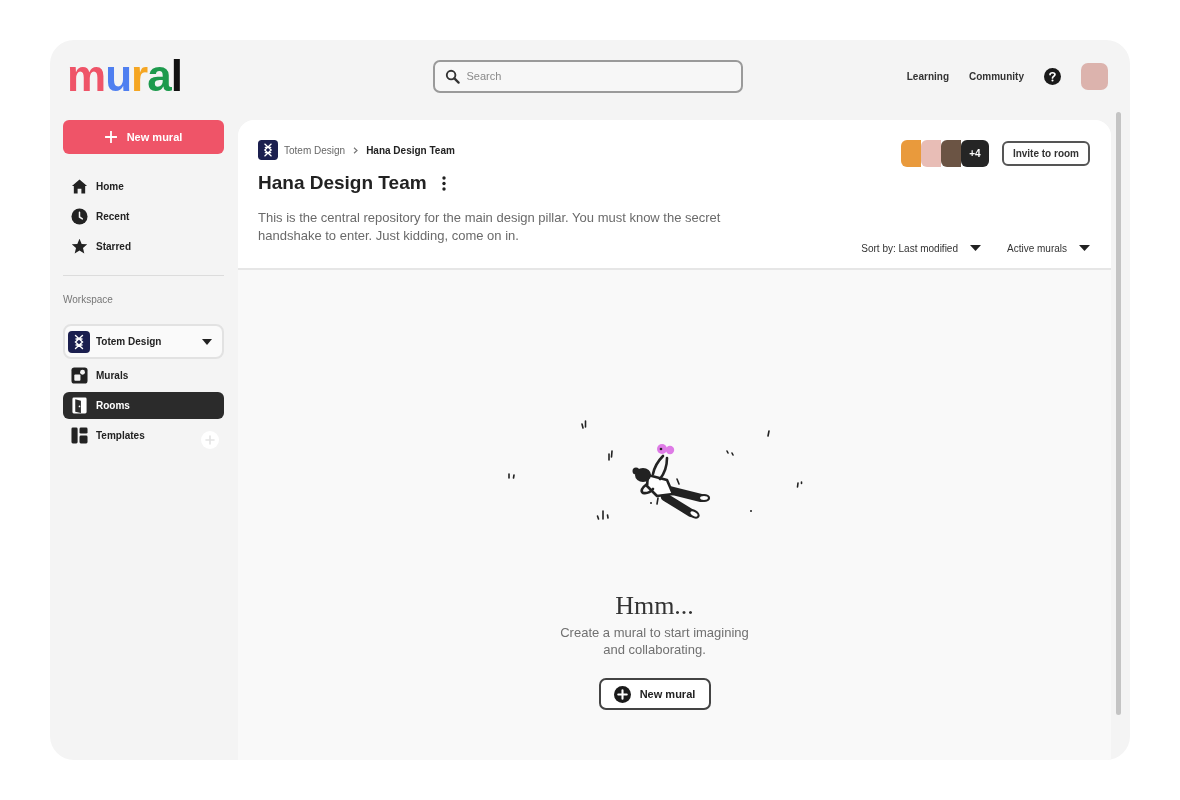 The width and height of the screenshot is (1180, 800). Describe the element at coordinates (79, 186) in the screenshot. I see `home-icon` at that location.